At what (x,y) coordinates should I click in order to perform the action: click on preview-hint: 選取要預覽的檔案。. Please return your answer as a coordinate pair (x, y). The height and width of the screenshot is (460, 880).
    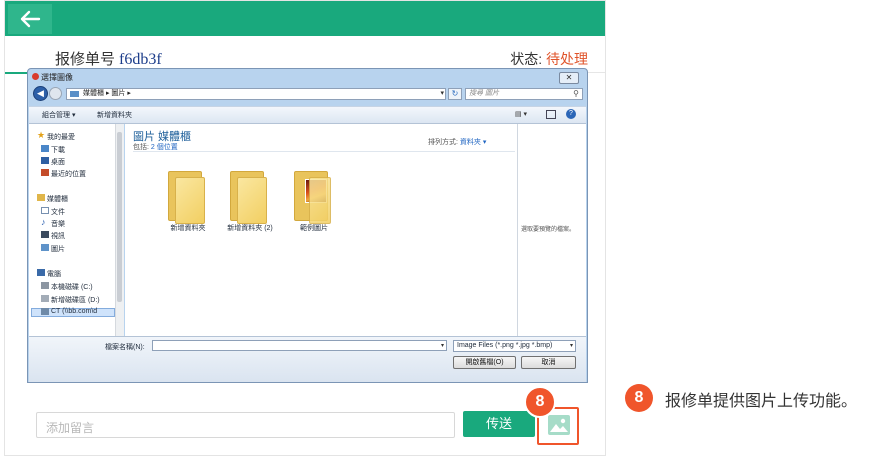
    Looking at the image, I should click on (548, 230).